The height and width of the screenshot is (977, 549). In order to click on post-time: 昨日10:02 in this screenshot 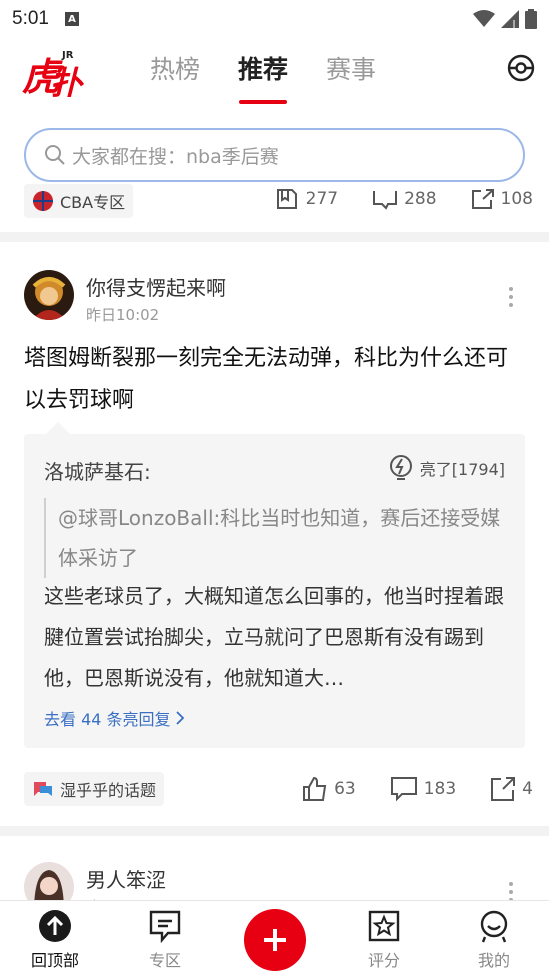, I will do `click(123, 315)`.